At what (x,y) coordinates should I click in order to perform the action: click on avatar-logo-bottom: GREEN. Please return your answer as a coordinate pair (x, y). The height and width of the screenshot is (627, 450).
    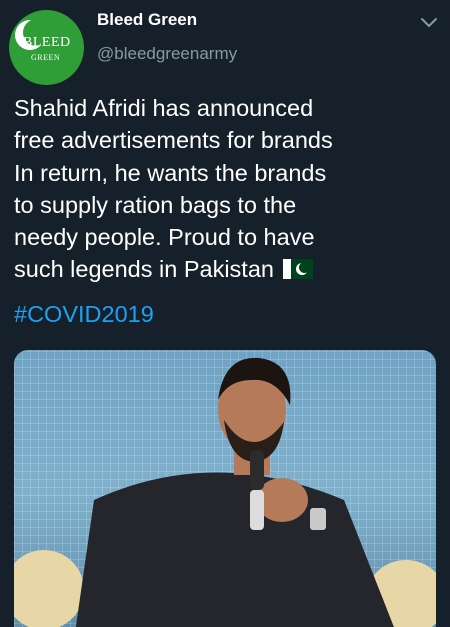
    Looking at the image, I should click on (46, 57).